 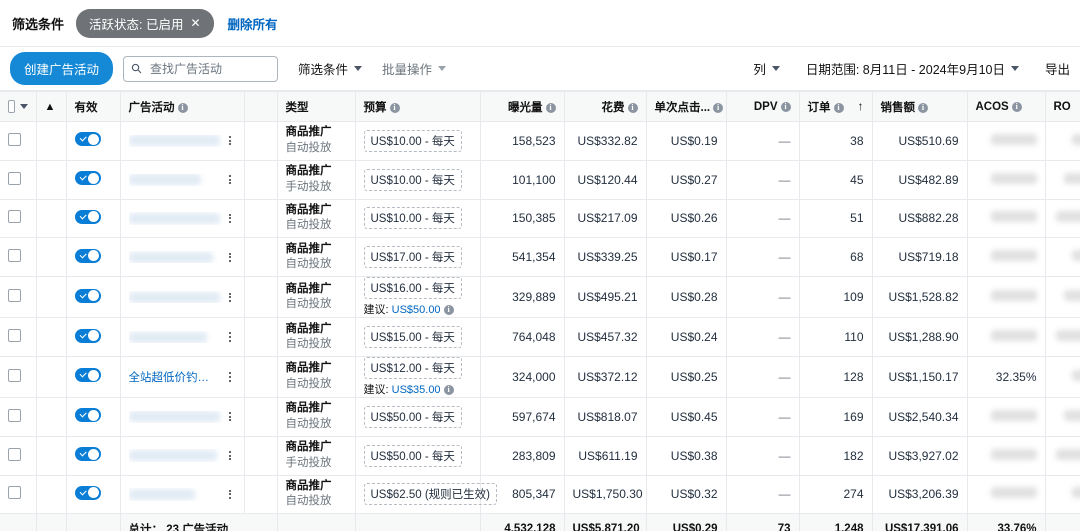 I want to click on col-spend: 花费 i, so click(x=605, y=106).